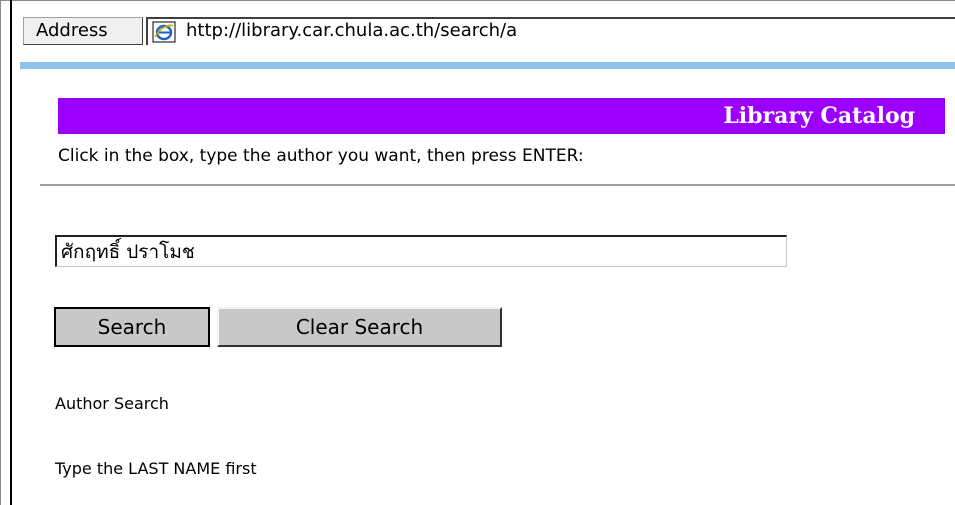 This screenshot has height=505, width=955. Describe the element at coordinates (0, 252) in the screenshot. I see `page-frame-left` at that location.